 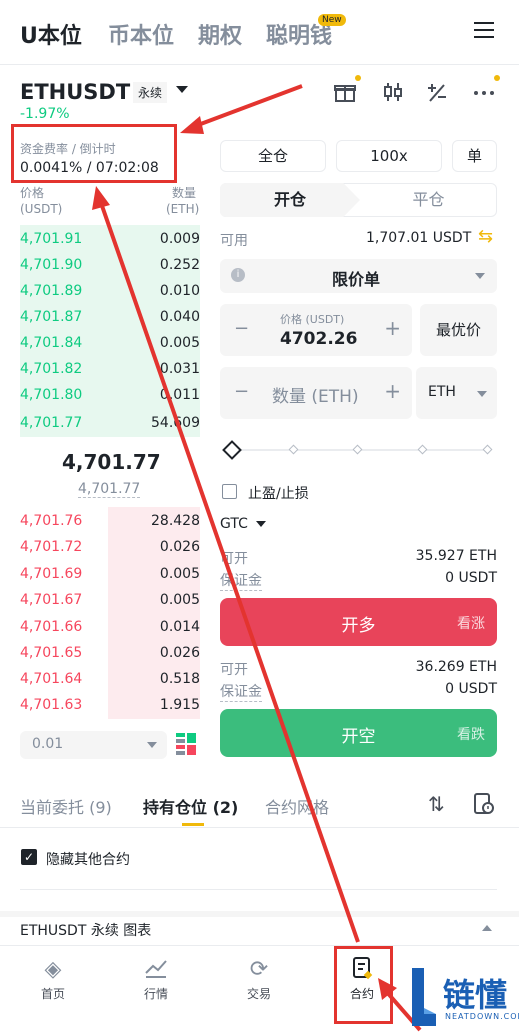 I want to click on watermark-text: 链懂, so click(x=475, y=995).